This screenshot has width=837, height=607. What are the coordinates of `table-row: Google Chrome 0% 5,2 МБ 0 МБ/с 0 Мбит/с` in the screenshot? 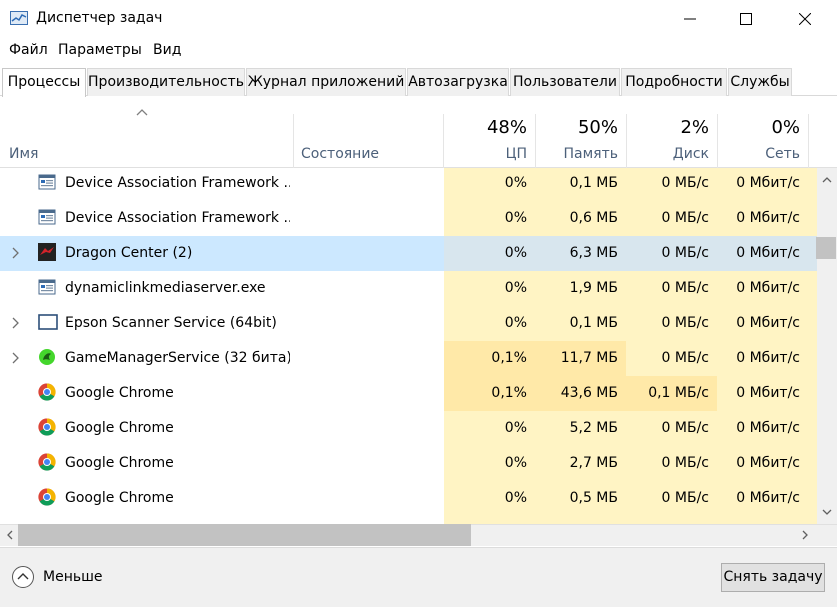 It's located at (408, 428).